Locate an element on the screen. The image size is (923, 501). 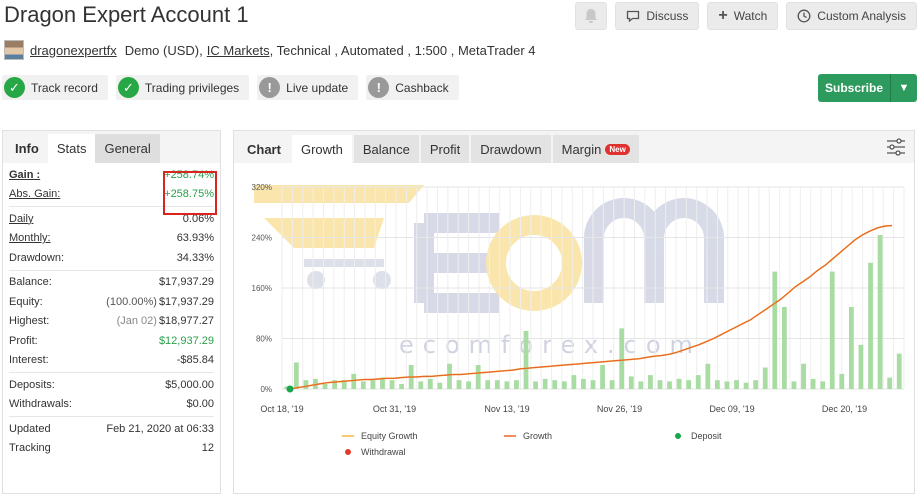
sliders-icon is located at coordinates (896, 147).